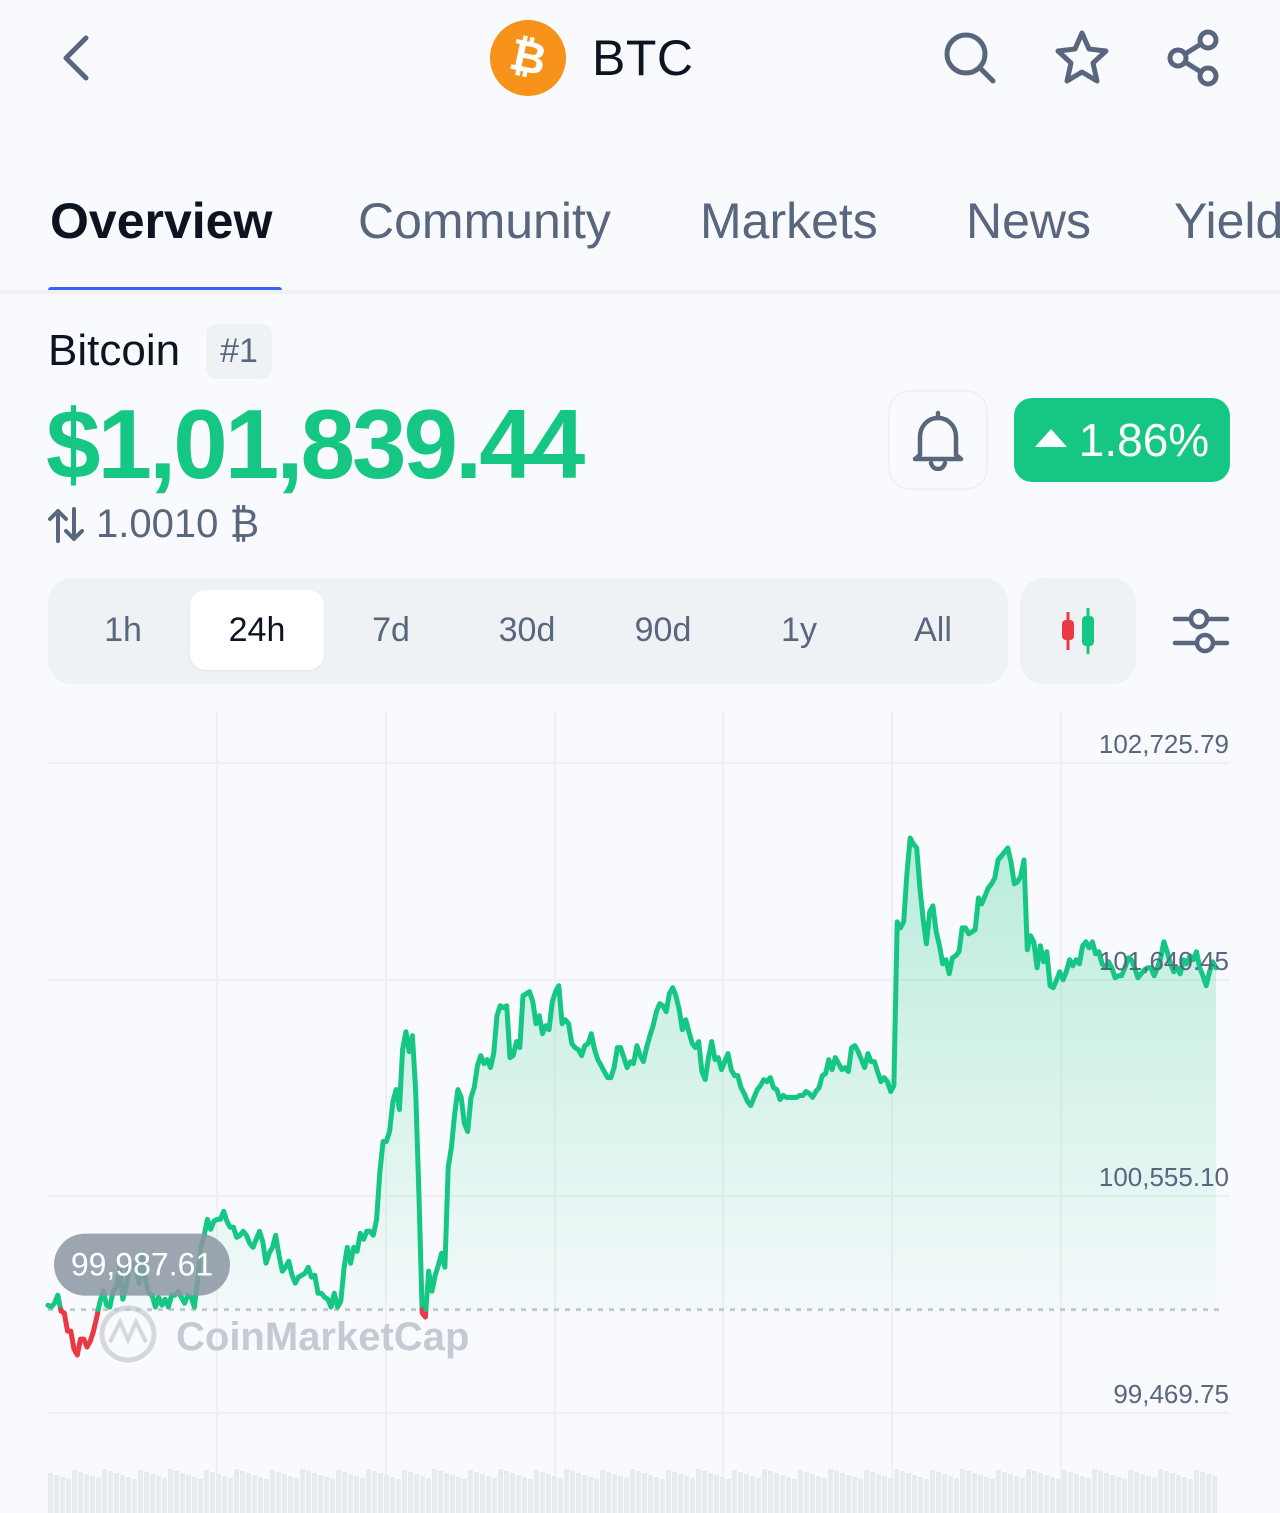 The image size is (1280, 1513). I want to click on coinmarketcap-logo-icon, so click(128, 1334).